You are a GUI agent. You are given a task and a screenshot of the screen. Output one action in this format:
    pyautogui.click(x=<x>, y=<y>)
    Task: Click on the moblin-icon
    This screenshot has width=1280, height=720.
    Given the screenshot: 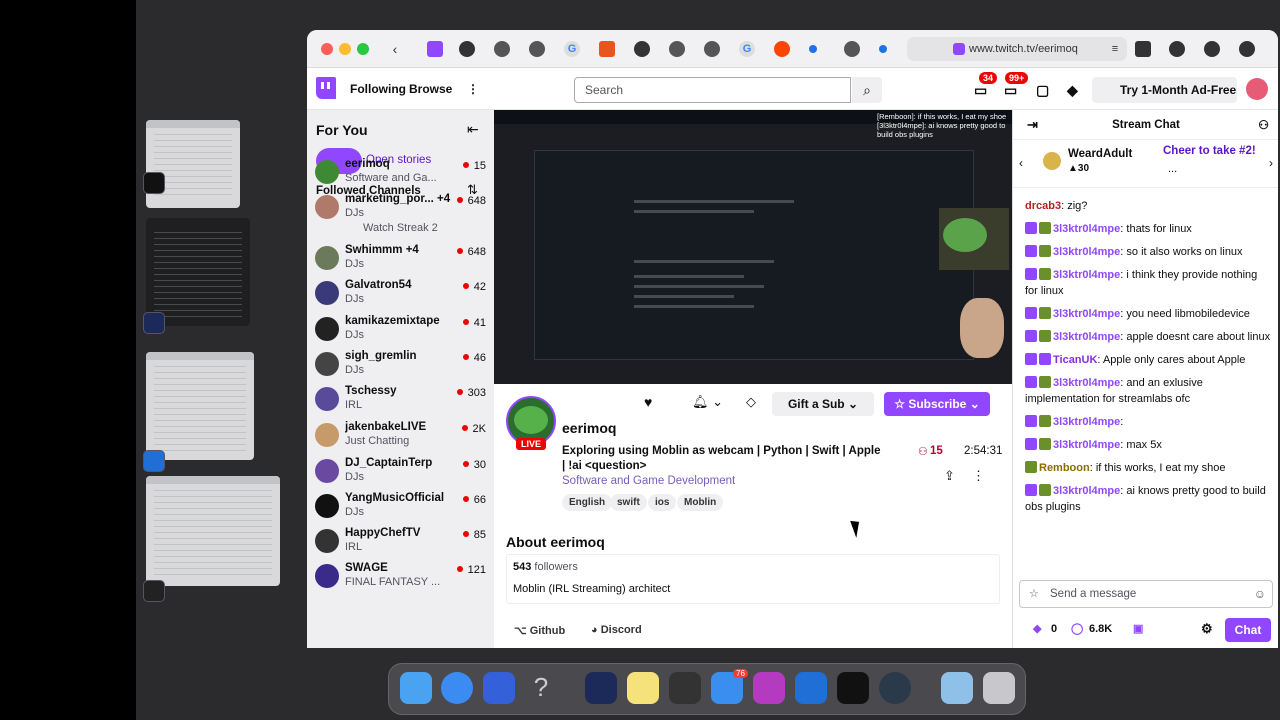 What is the action you would take?
    pyautogui.click(x=601, y=688)
    